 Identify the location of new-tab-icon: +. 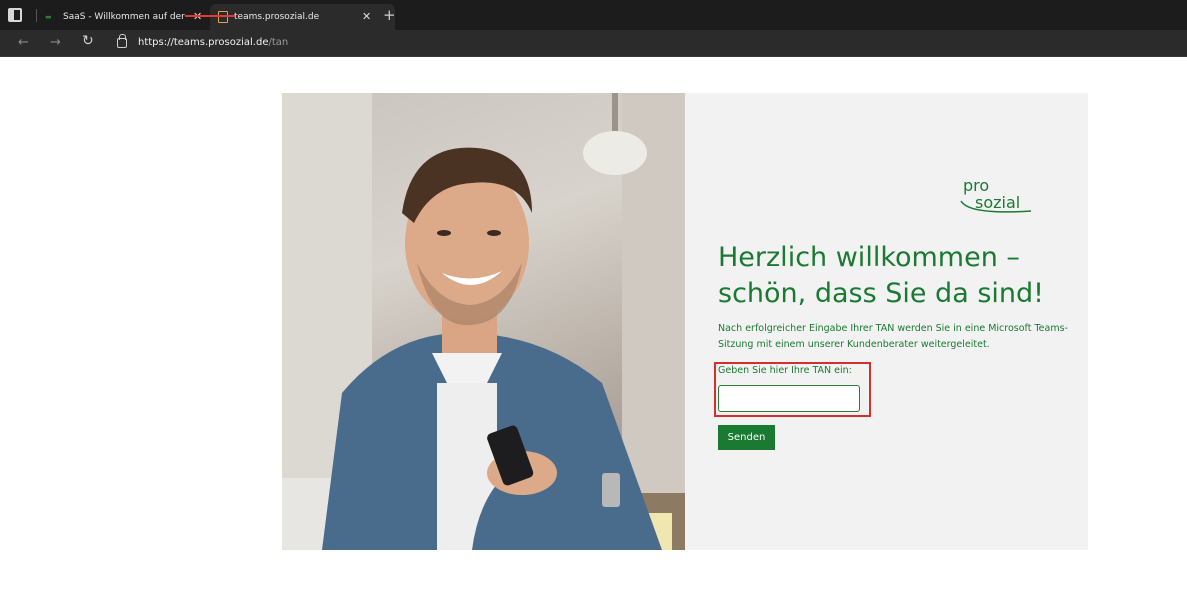
(389, 15).